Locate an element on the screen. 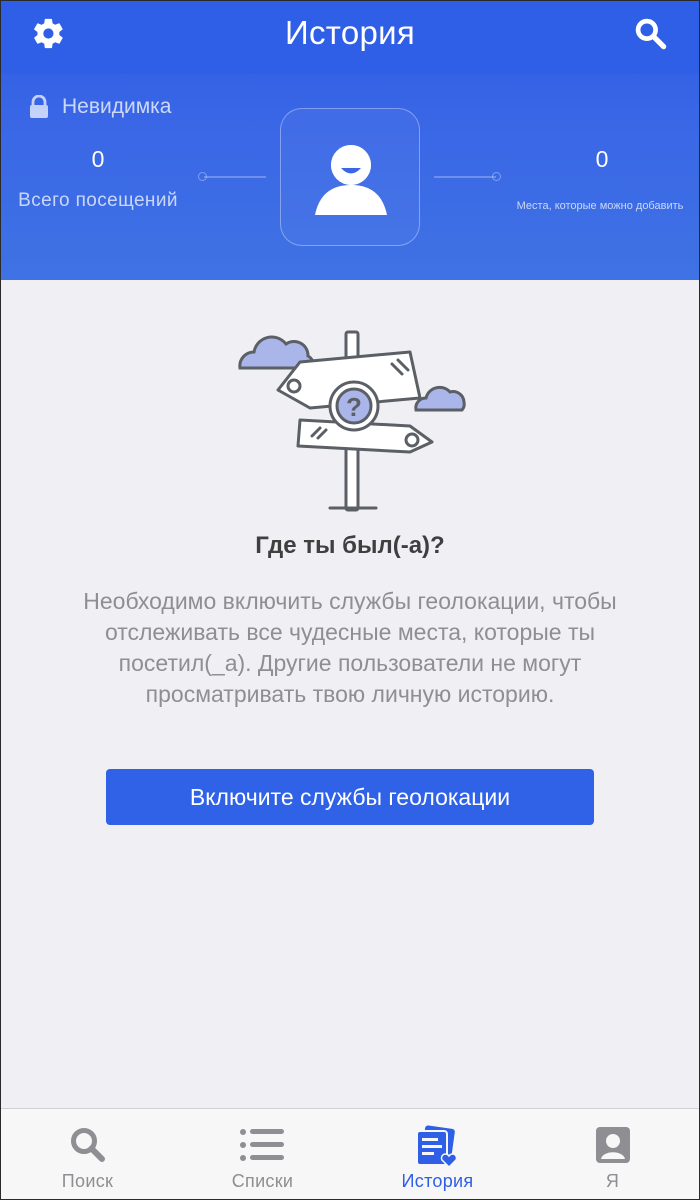 The height and width of the screenshot is (1200, 700). signpost-illustration: ? is located at coordinates (352, 421).